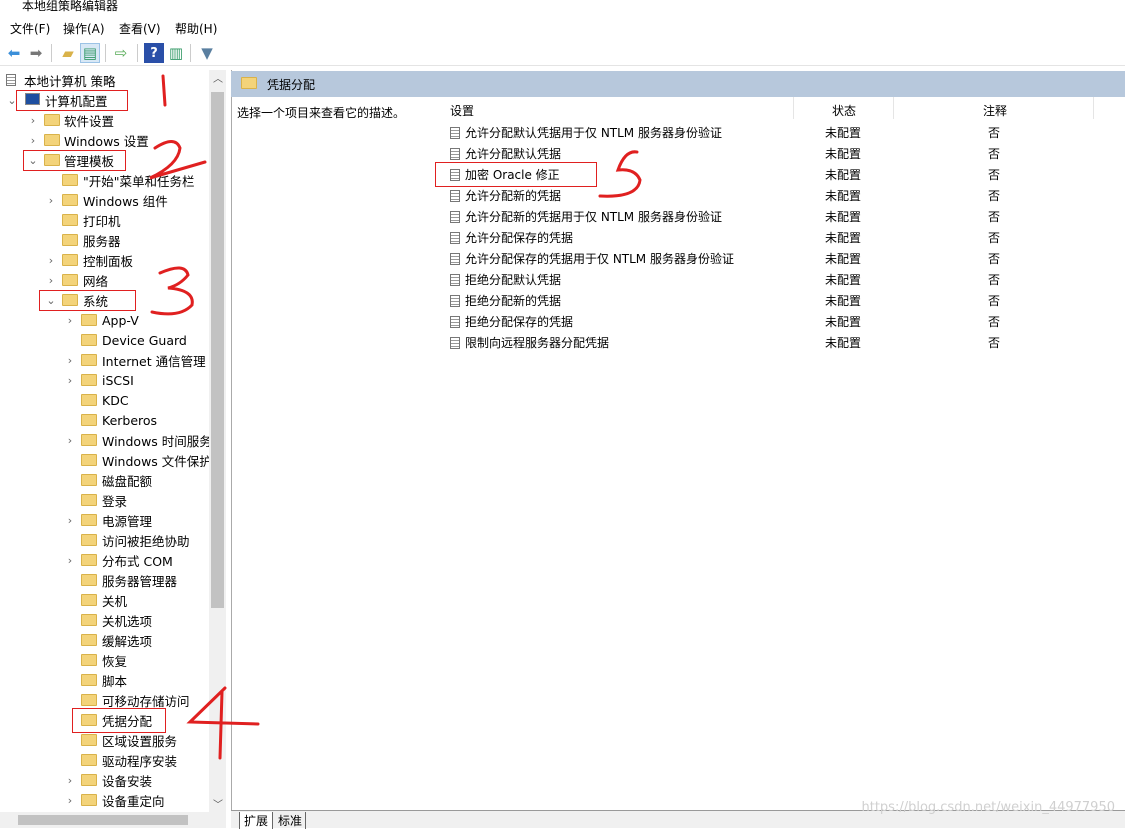 The height and width of the screenshot is (829, 1125). Describe the element at coordinates (218, 803) in the screenshot. I see `scroll-down-icon: ﹀` at that location.